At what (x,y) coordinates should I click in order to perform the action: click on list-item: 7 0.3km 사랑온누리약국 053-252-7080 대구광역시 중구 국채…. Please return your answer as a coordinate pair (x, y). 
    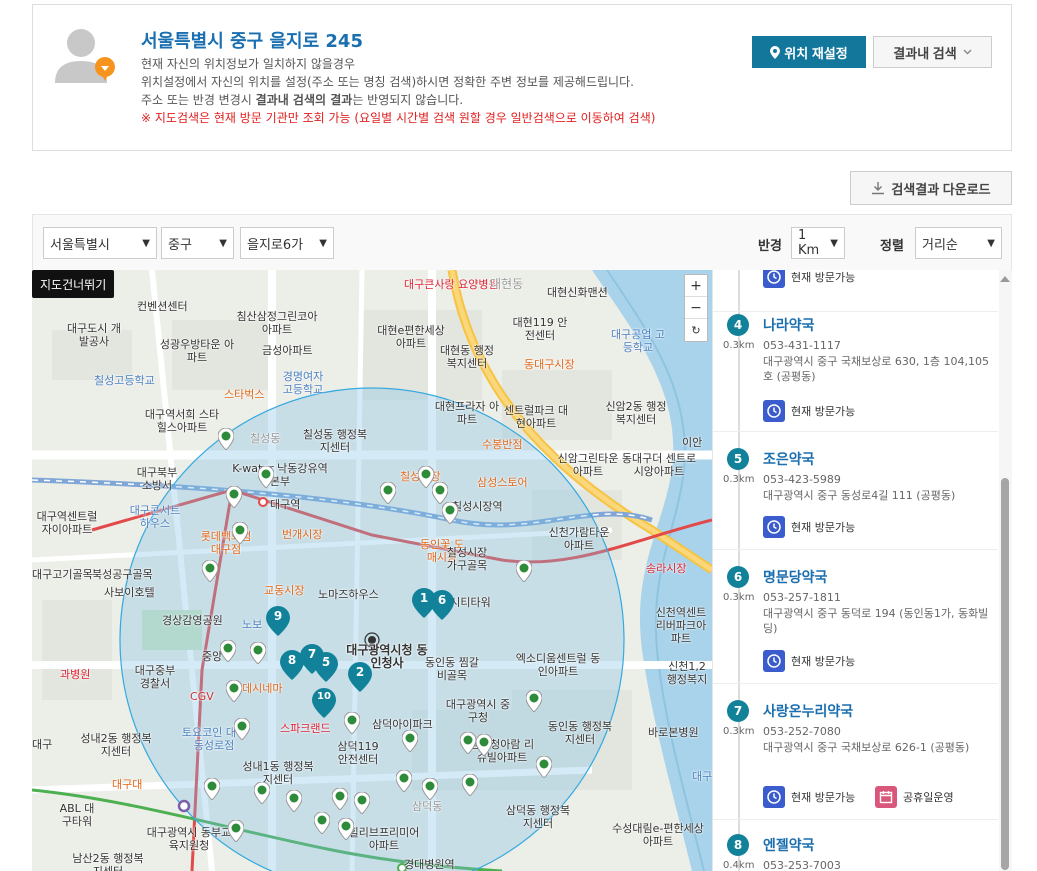
    Looking at the image, I should click on (855, 759).